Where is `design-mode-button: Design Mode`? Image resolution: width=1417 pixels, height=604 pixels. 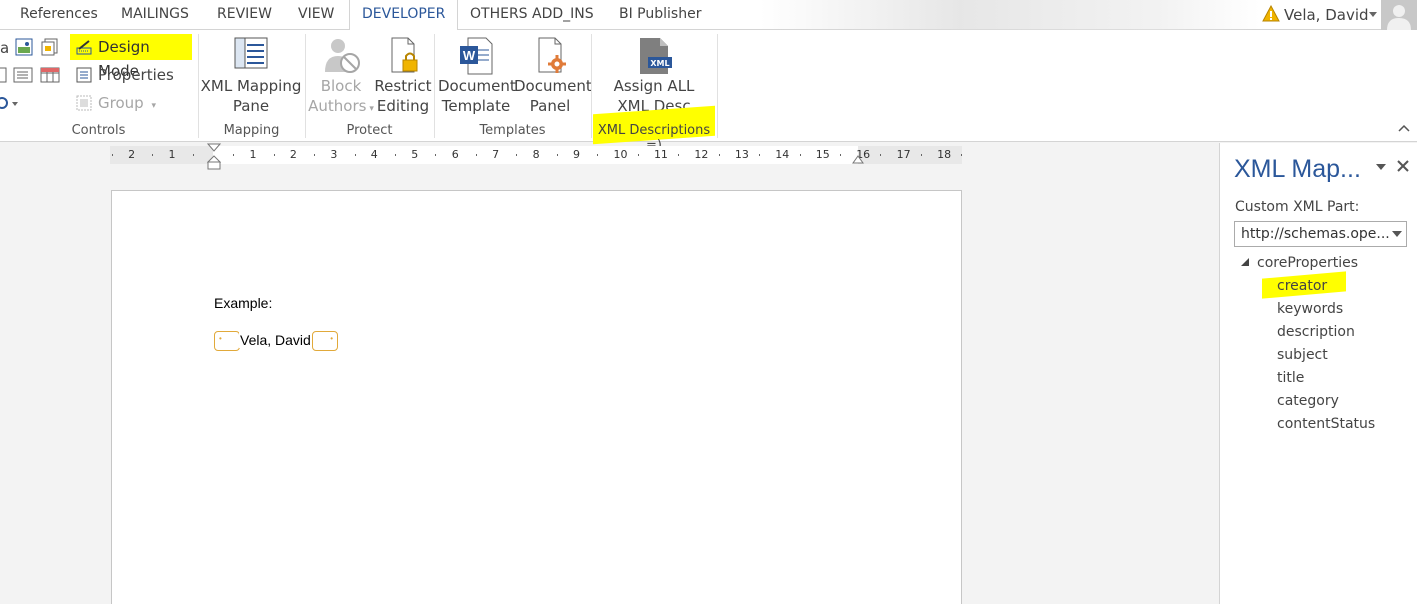 design-mode-button: Design Mode is located at coordinates (131, 57).